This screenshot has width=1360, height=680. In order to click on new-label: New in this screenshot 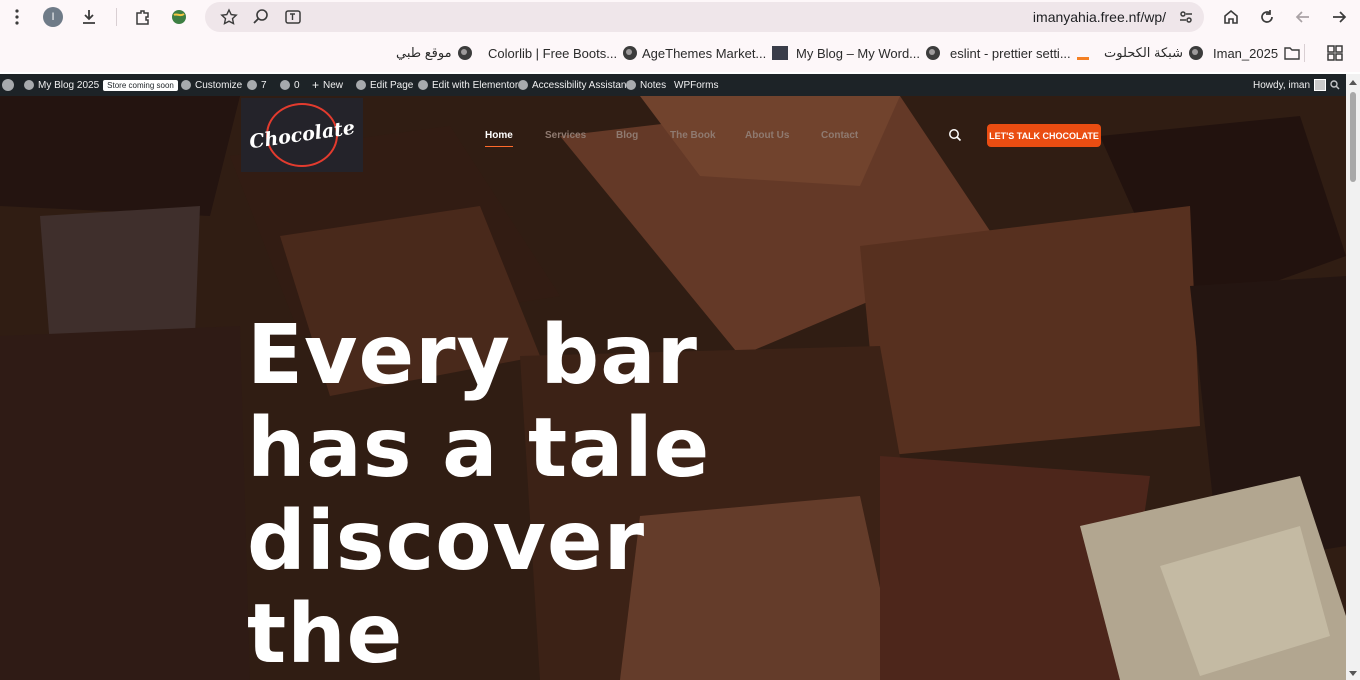, I will do `click(333, 85)`.